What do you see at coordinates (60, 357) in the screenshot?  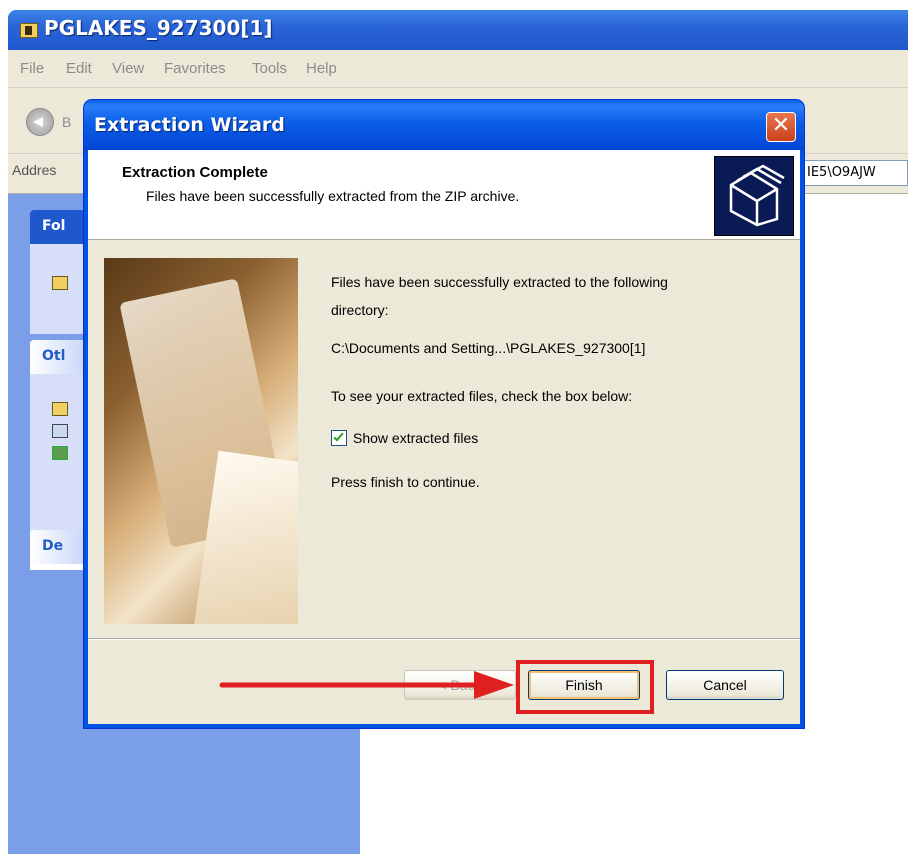 I see `panel-title: Otl` at bounding box center [60, 357].